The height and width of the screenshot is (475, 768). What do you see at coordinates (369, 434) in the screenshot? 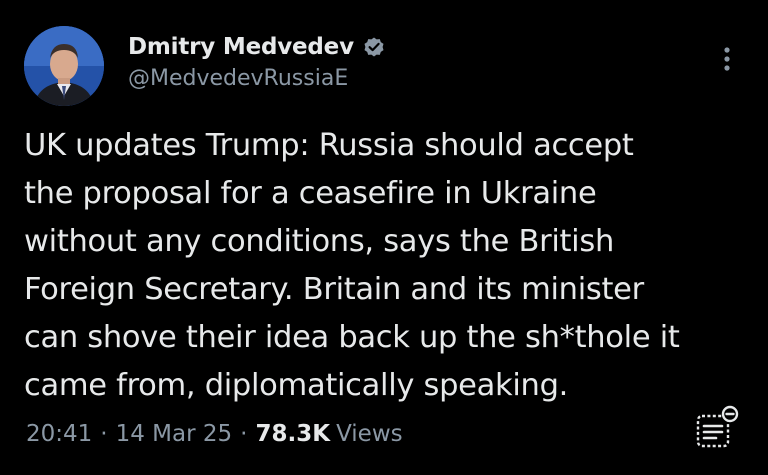
I see `views-label: Views` at bounding box center [369, 434].